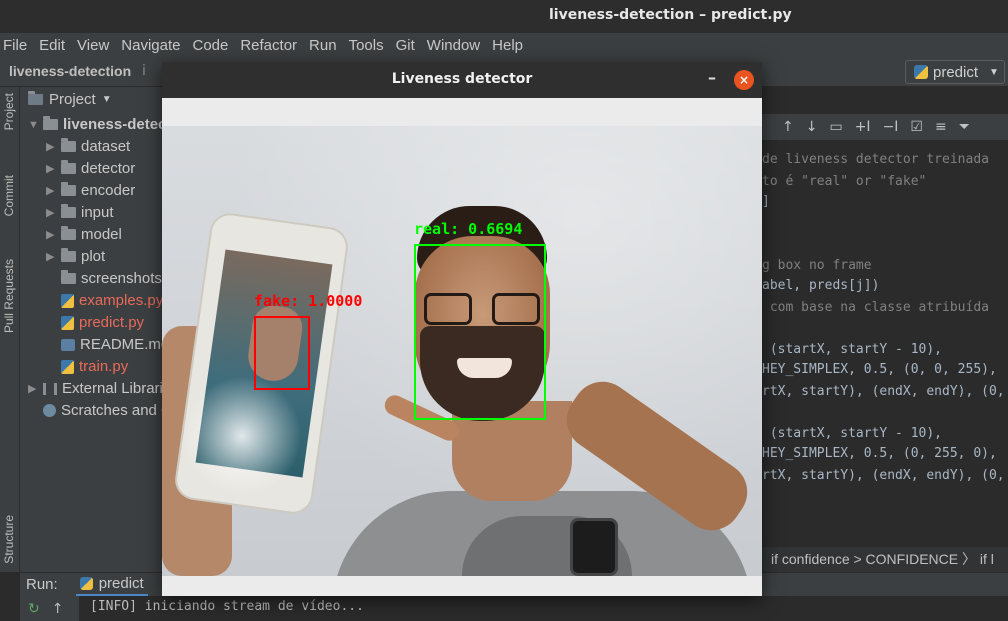 The width and height of the screenshot is (1008, 621). What do you see at coordinates (875, 159) in the screenshot?
I see `code-line: de liveness detector treinada` at bounding box center [875, 159].